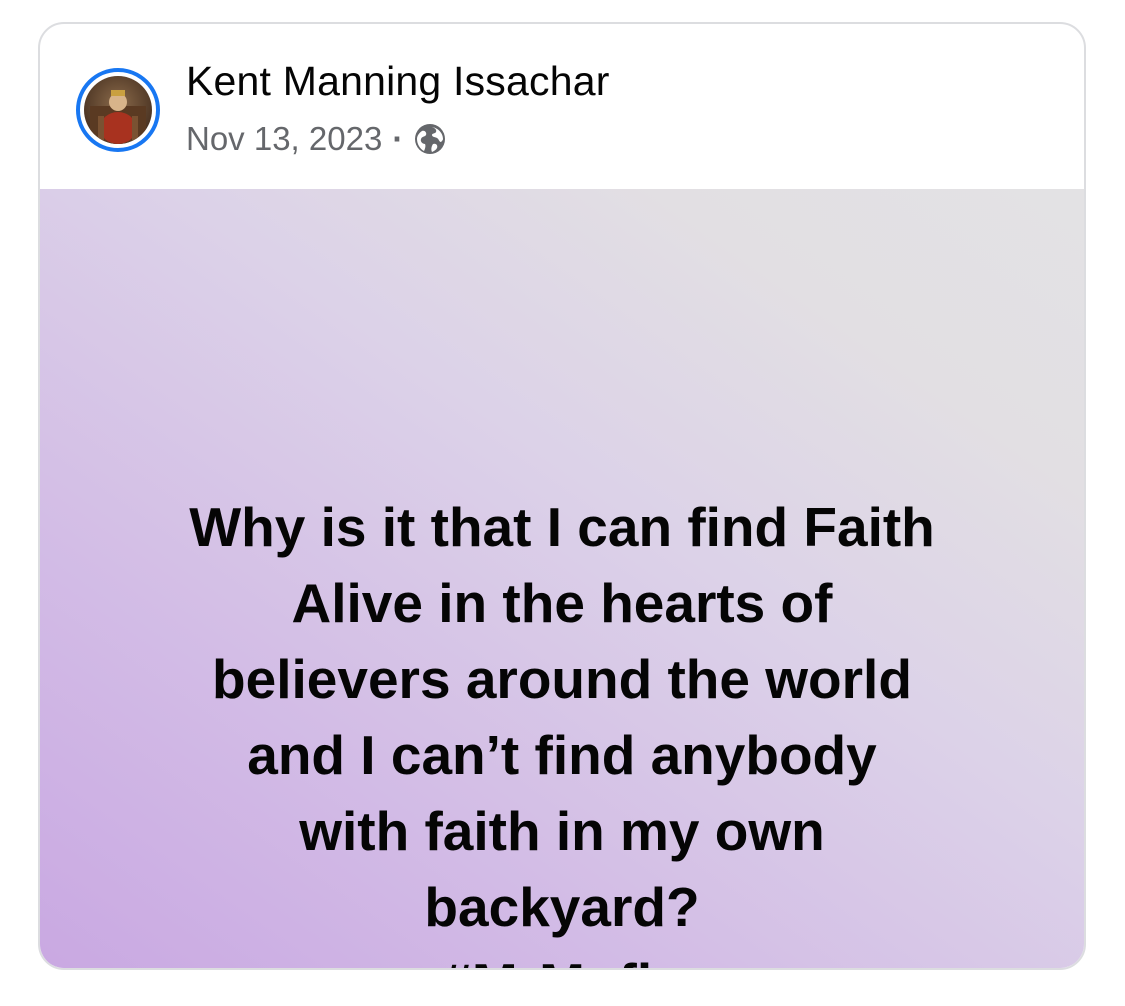 The width and height of the screenshot is (1125, 1006). Describe the element at coordinates (284, 139) in the screenshot. I see `post-date: Nov 13, 2023` at that location.